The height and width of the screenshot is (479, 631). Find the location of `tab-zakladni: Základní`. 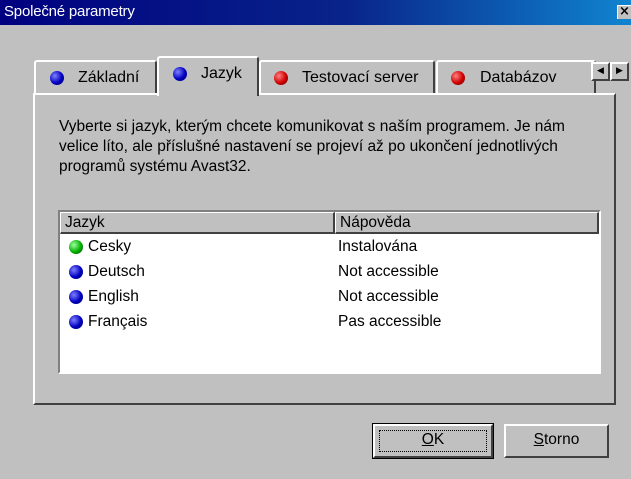

tab-zakladni: Základní is located at coordinates (95, 77).